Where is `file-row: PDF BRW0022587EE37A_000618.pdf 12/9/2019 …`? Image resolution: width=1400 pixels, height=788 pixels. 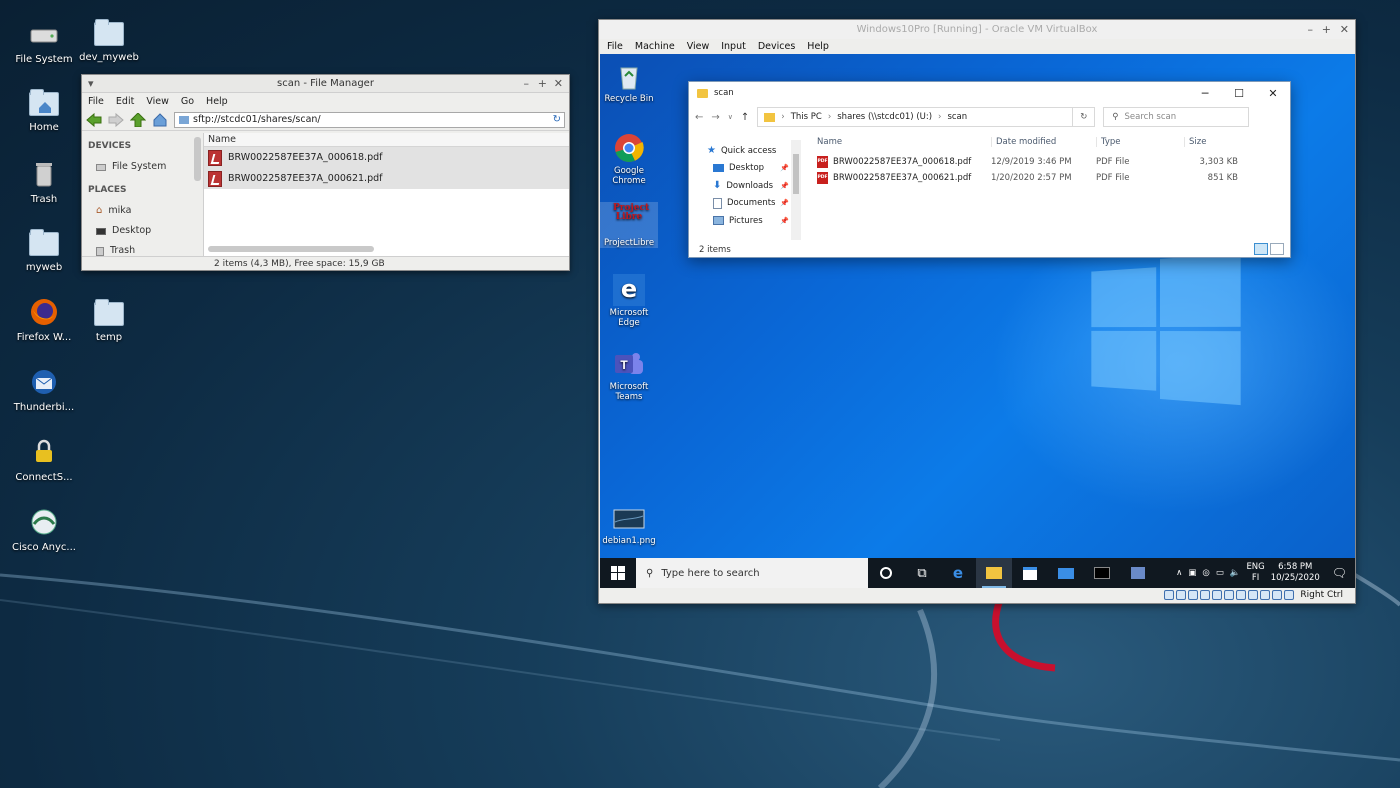 file-row: PDF BRW0022587EE37A_000618.pdf 12/9/2019 … is located at coordinates (1045, 162).